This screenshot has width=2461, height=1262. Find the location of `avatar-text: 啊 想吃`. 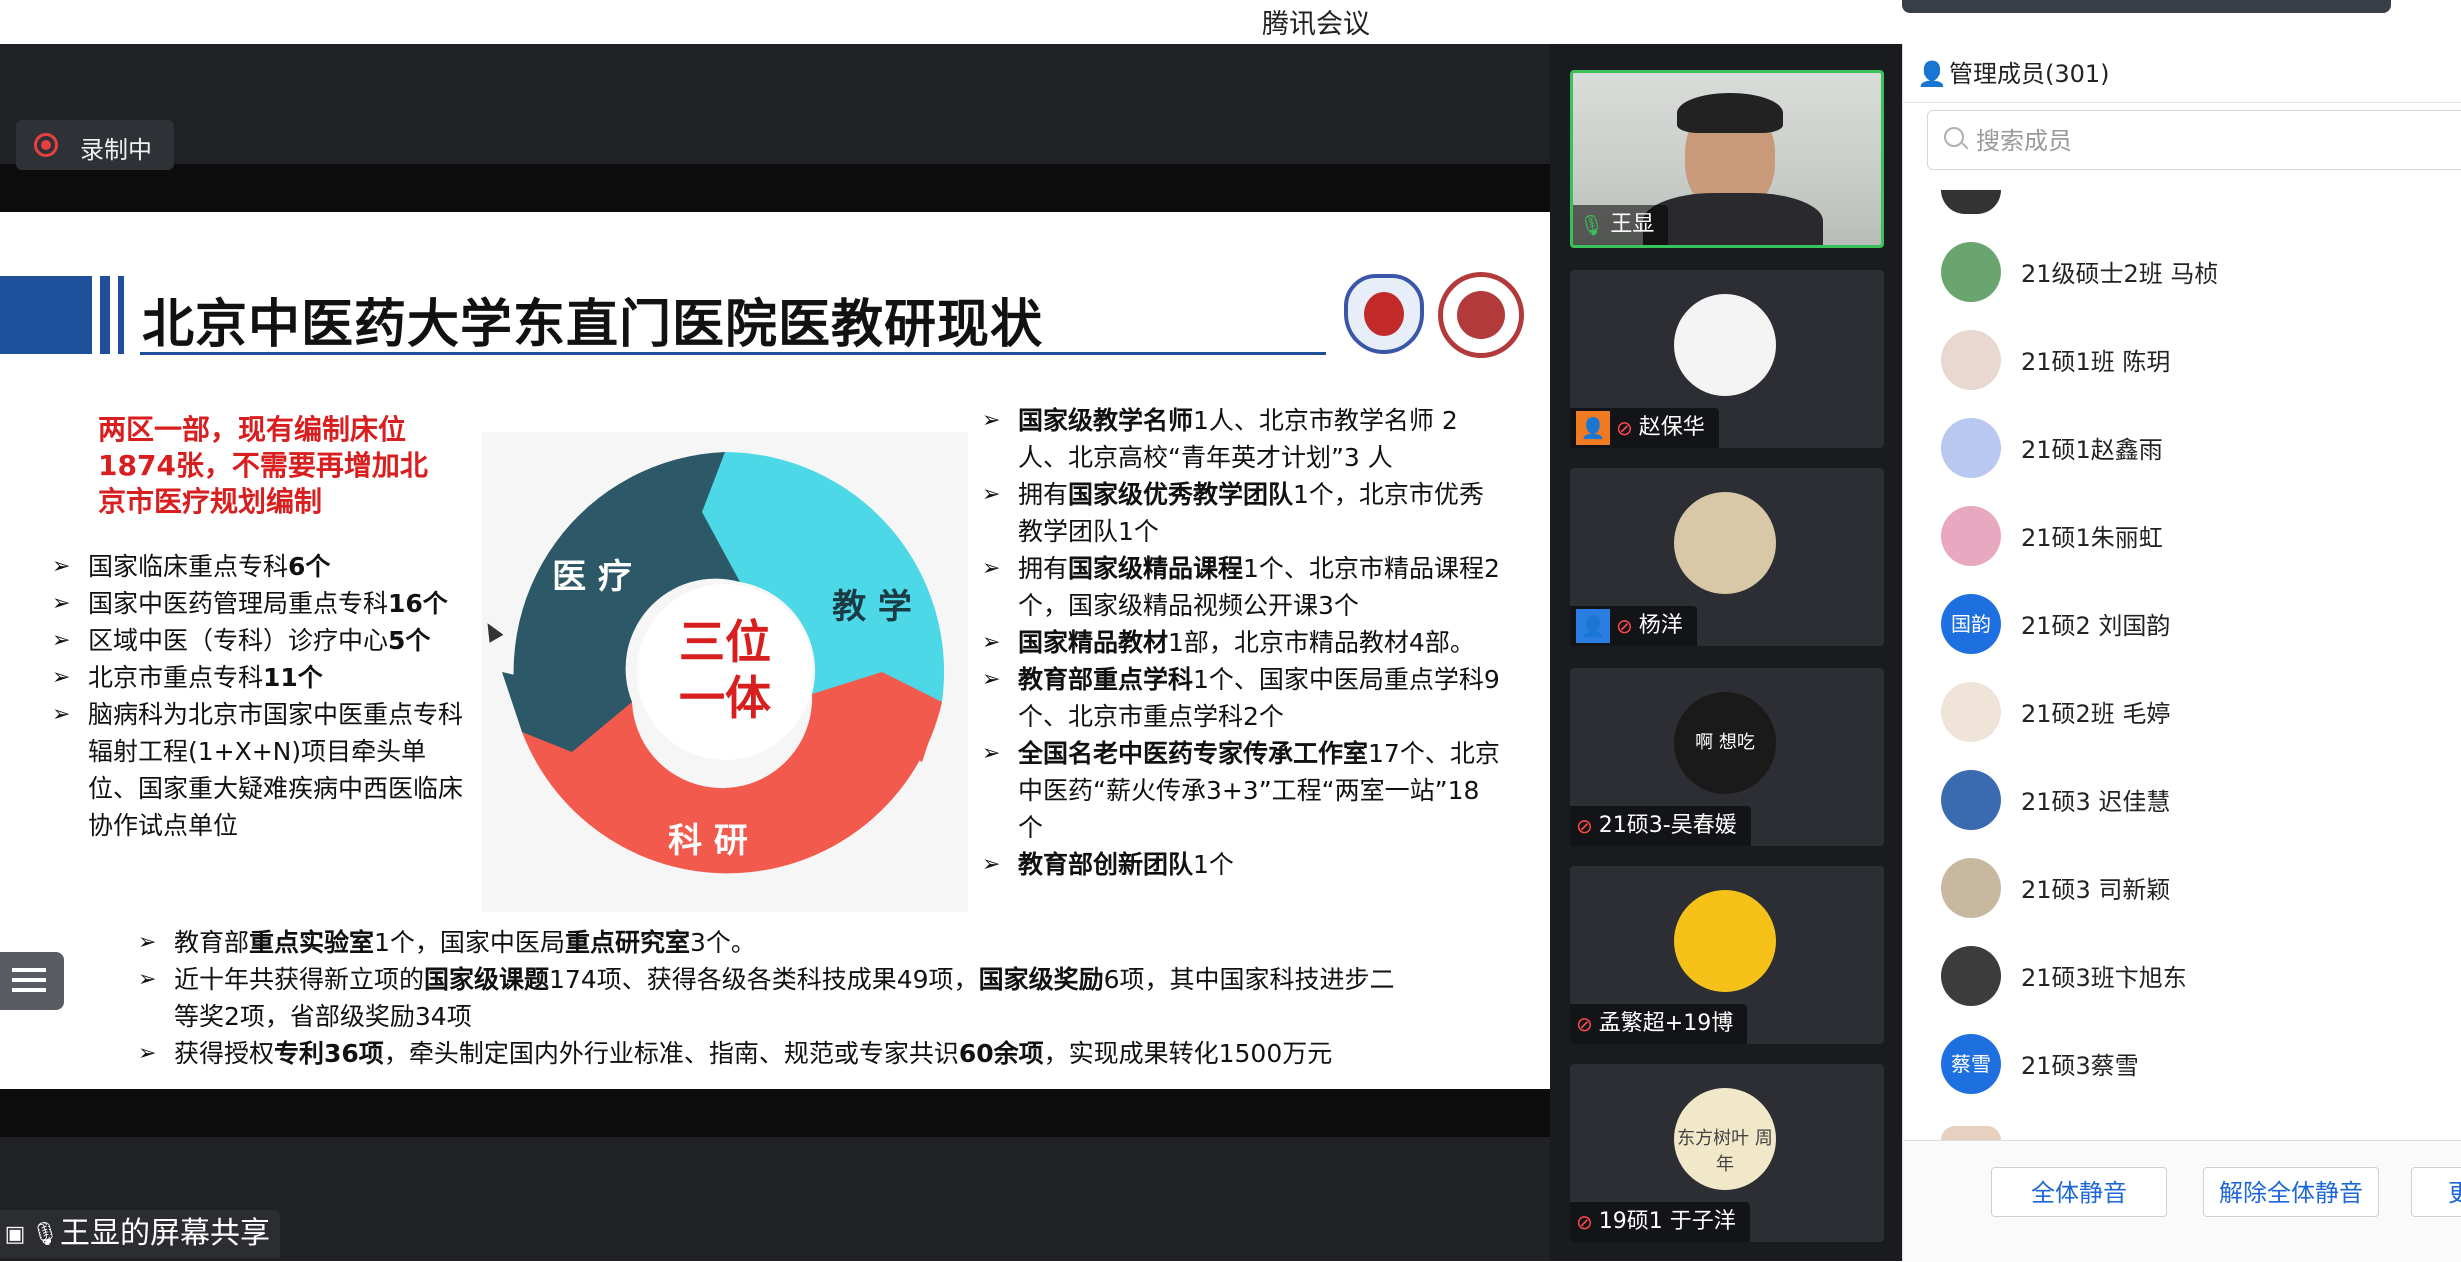

avatar-text: 啊 想吃 is located at coordinates (1725, 742).